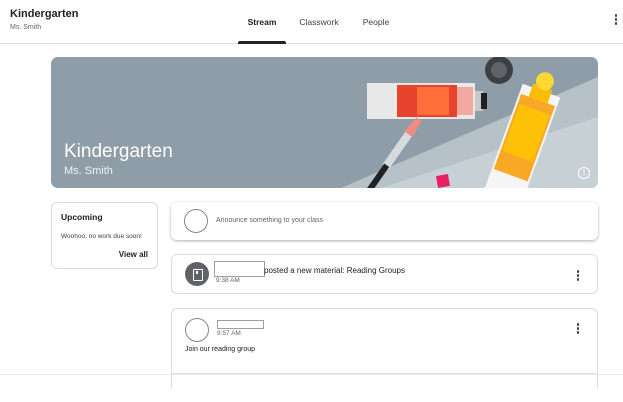 Image resolution: width=623 pixels, height=402 pixels. I want to click on tab-classwork-label: Classwork, so click(319, 22).